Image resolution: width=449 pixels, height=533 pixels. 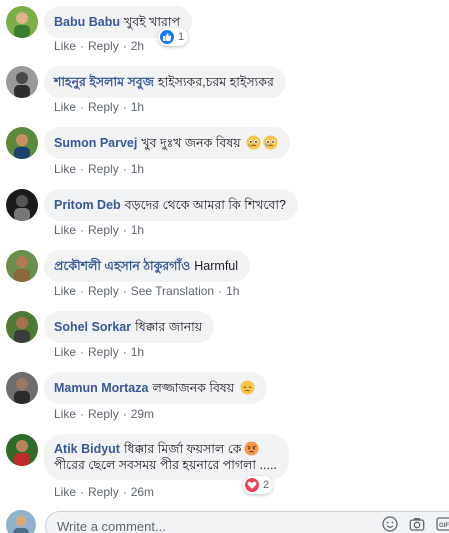 I want to click on comment-bubble: Sohel Sorkar ধিক্কার জানায়, so click(x=129, y=327).